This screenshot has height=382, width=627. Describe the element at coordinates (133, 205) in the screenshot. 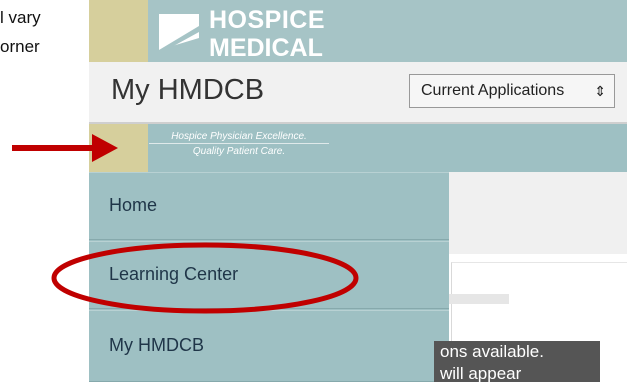

I see `sidebar-item-label: Home` at that location.